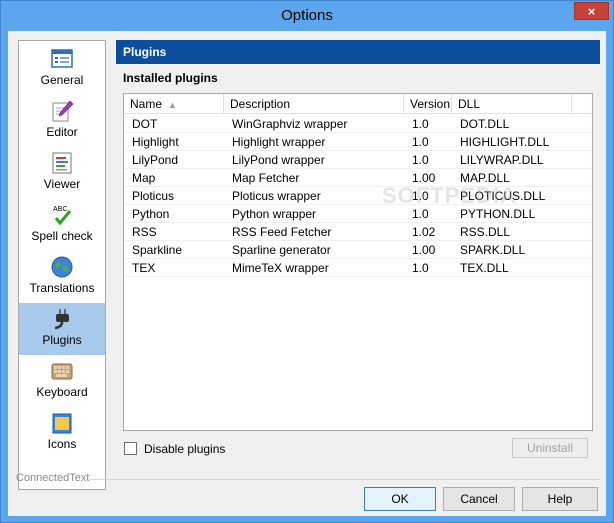 Image resolution: width=614 pixels, height=523 pixels. Describe the element at coordinates (130, 448) in the screenshot. I see `disable-plugins-checkbox` at that location.